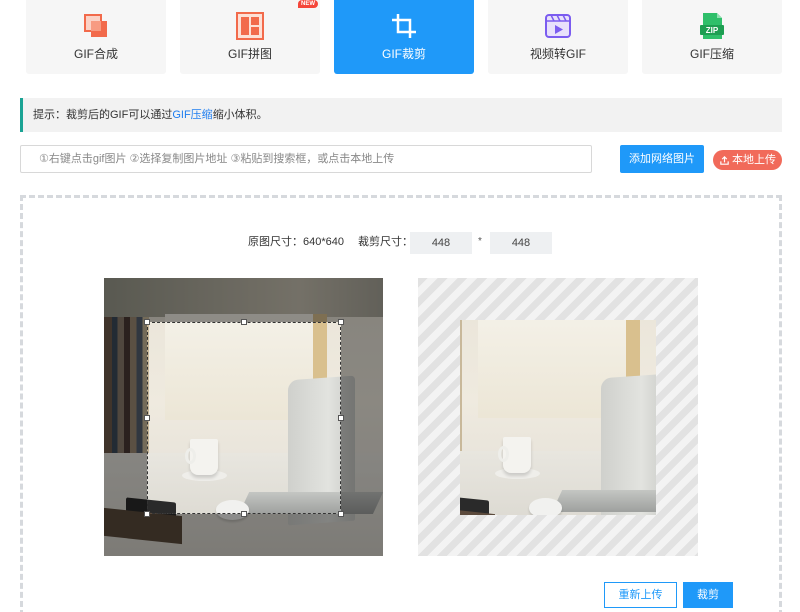  Describe the element at coordinates (724, 160) in the screenshot. I see `upload-icon` at that location.